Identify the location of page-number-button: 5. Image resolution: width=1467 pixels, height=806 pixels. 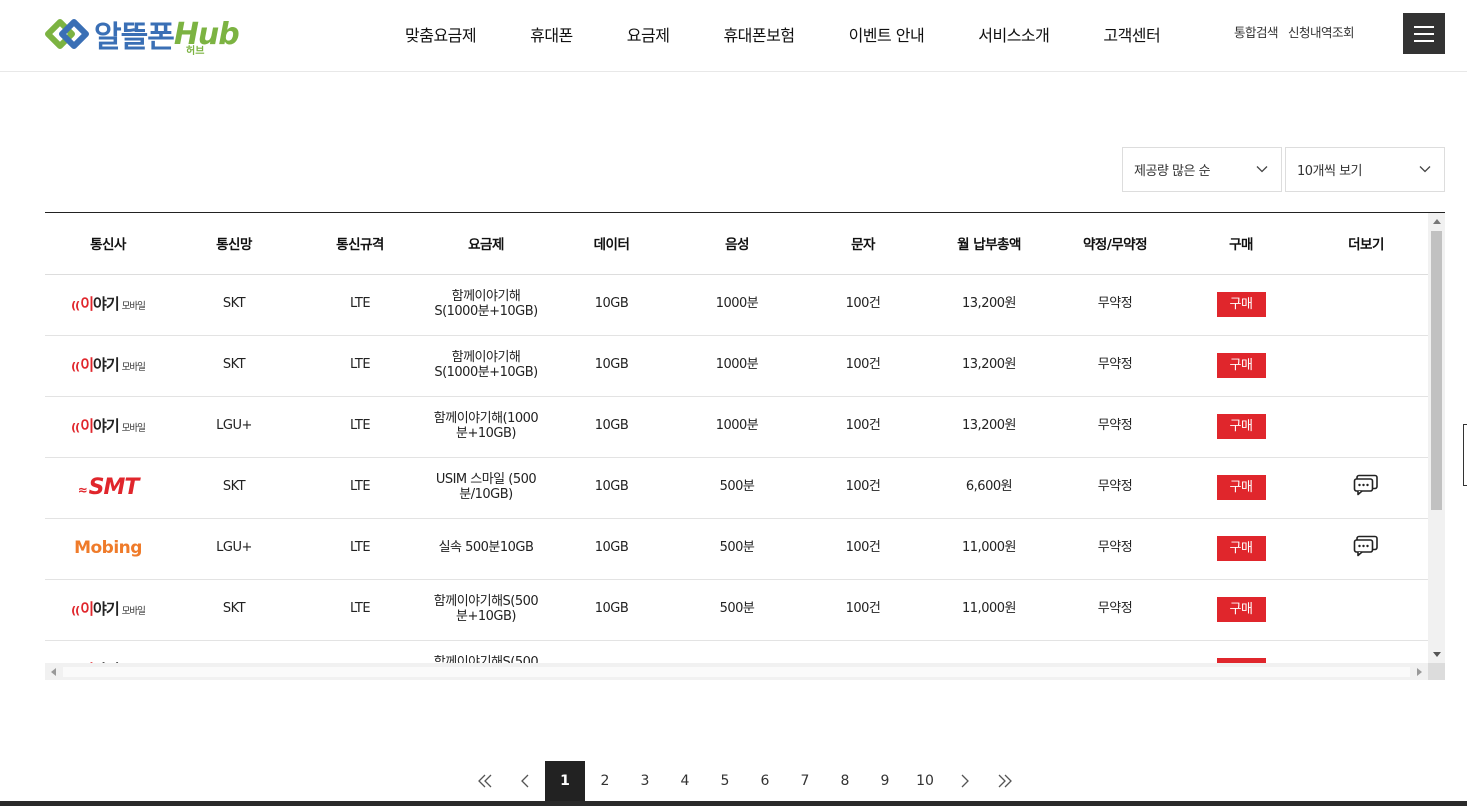
(725, 781).